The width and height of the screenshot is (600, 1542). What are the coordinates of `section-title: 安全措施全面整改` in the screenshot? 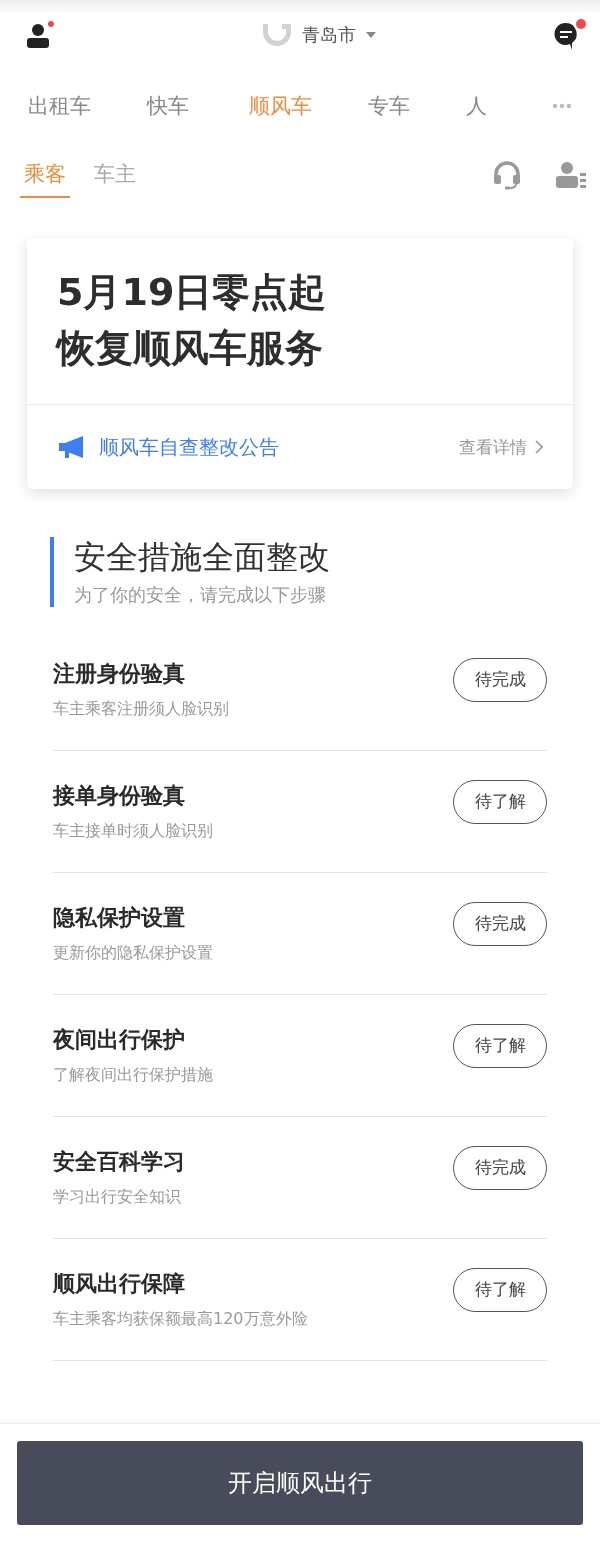 It's located at (202, 557).